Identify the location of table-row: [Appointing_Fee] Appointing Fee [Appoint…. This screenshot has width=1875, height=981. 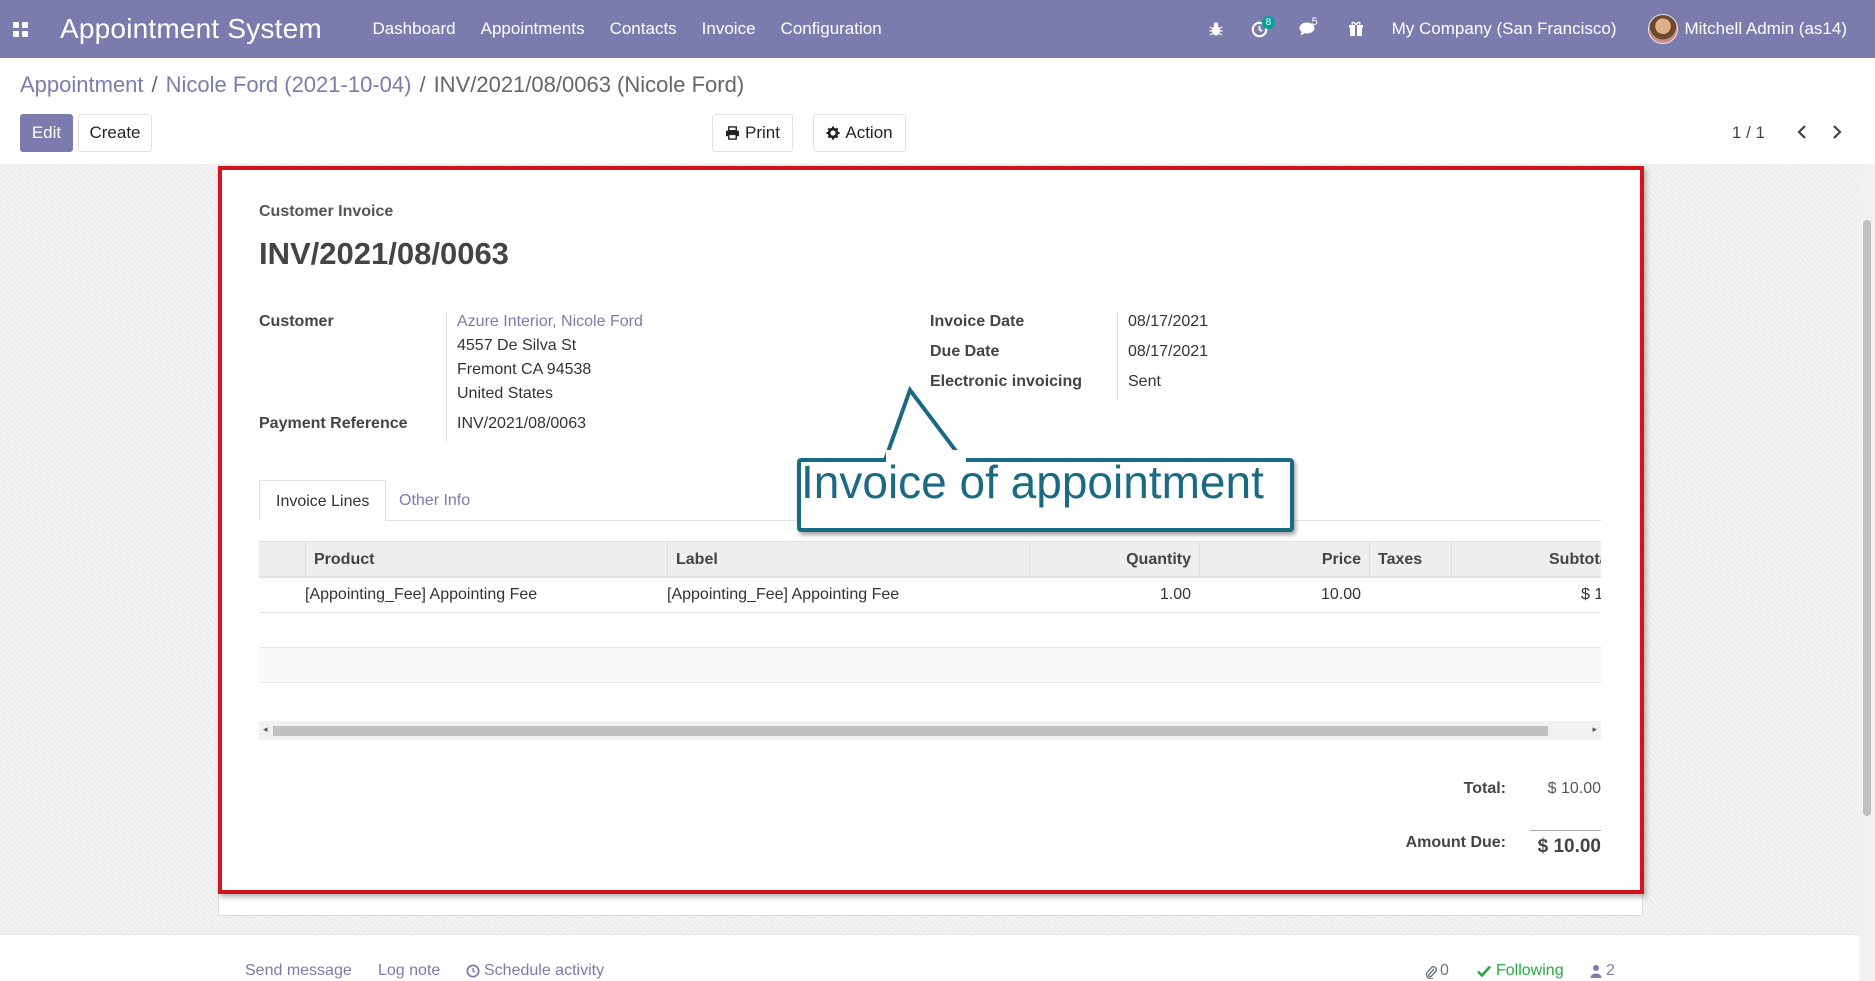
(930, 595).